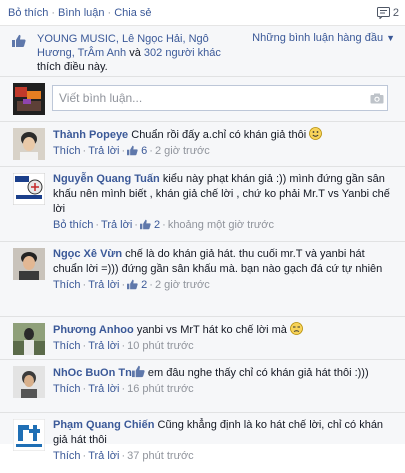 The height and width of the screenshot is (473, 405). What do you see at coordinates (395, 12) in the screenshot?
I see `comment-count: 2` at bounding box center [395, 12].